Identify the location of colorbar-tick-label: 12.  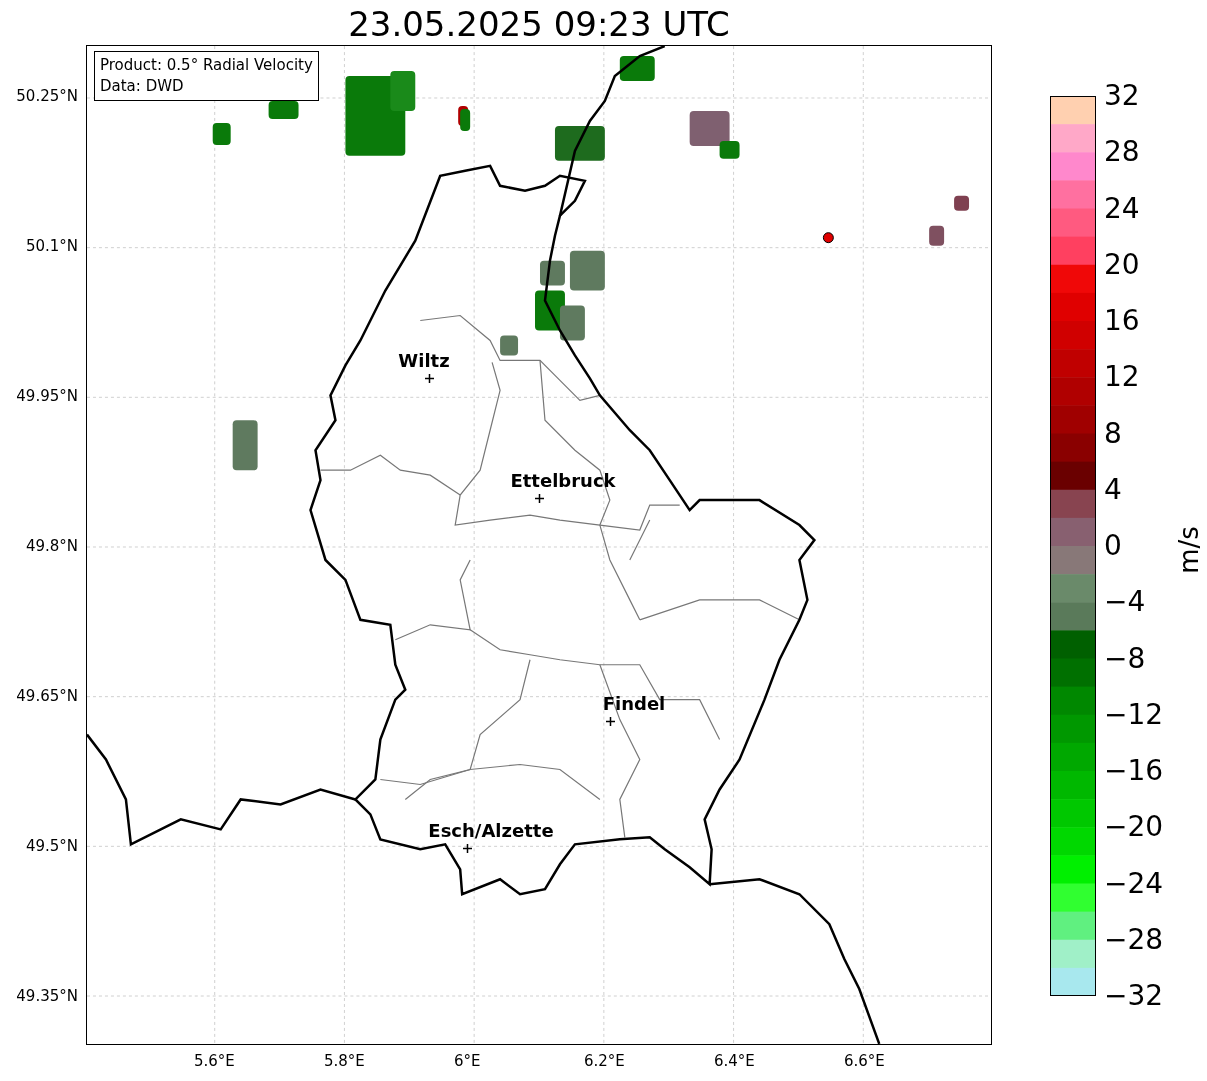
(1122, 377).